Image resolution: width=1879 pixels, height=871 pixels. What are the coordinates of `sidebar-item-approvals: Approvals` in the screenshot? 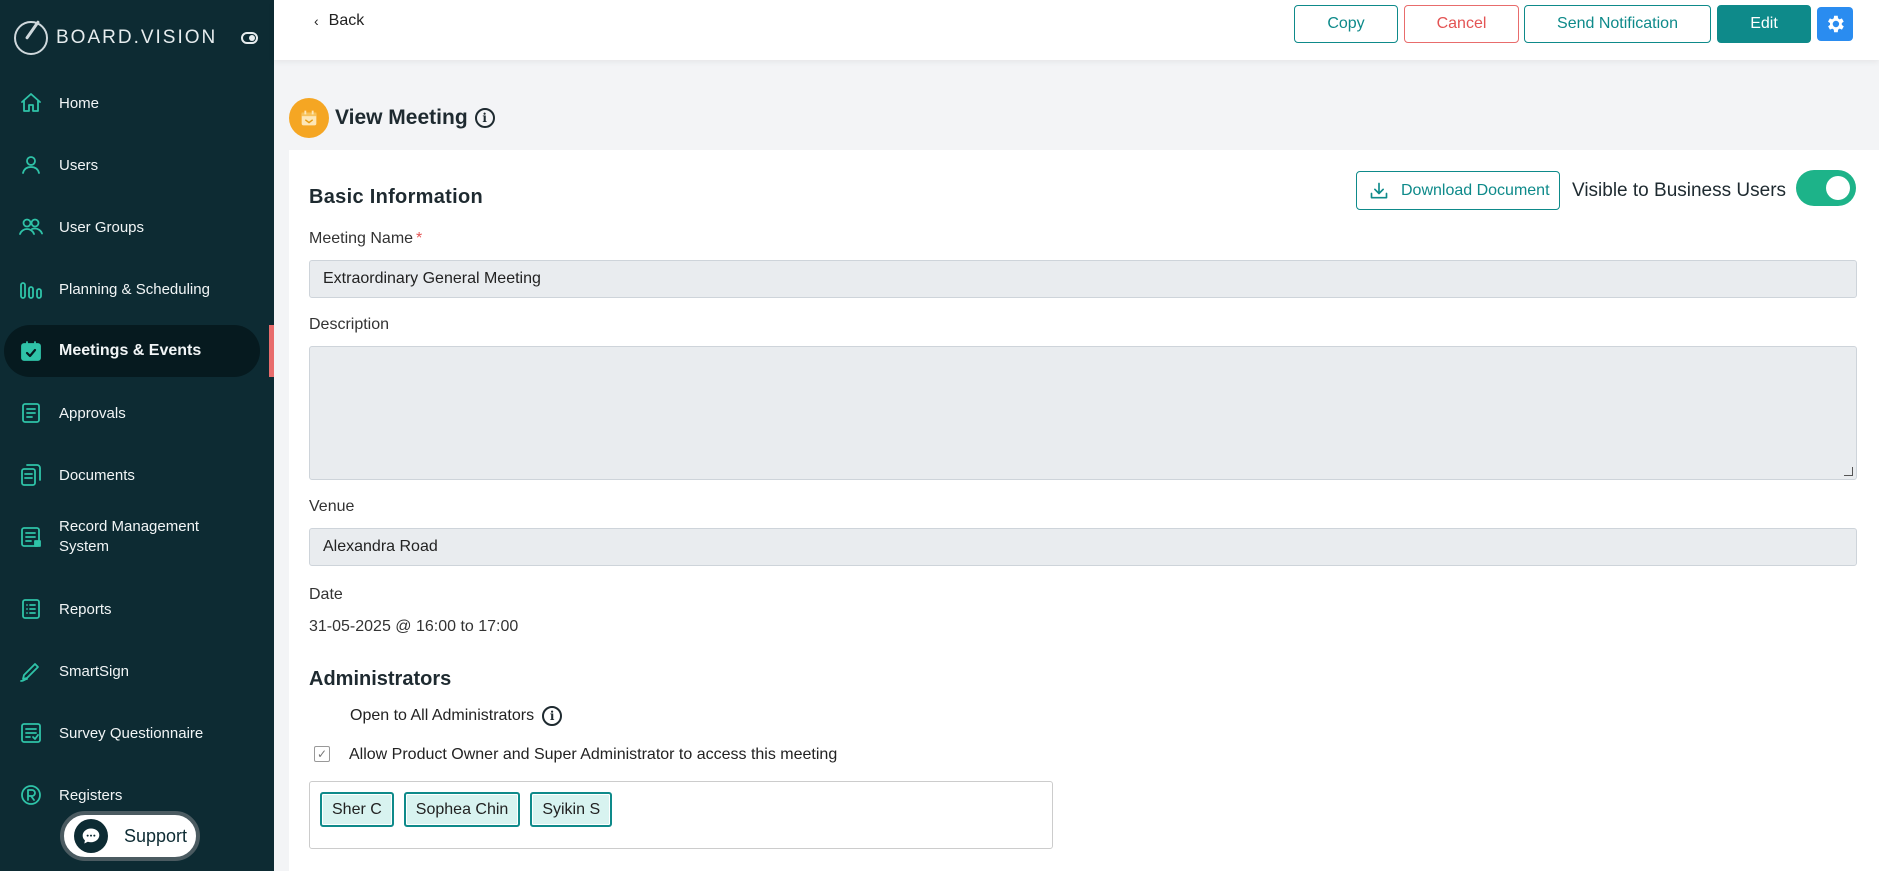 It's located at (132, 413).